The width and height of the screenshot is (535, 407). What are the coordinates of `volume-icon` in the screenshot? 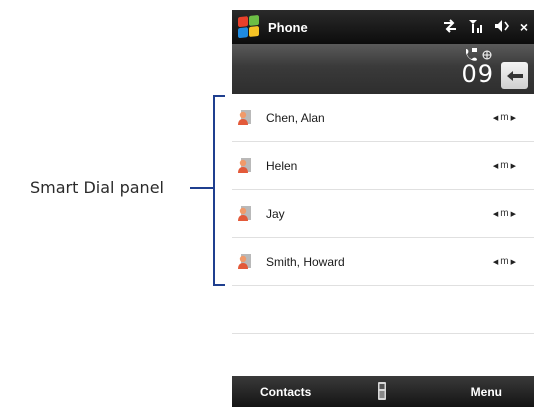 It's located at (502, 27).